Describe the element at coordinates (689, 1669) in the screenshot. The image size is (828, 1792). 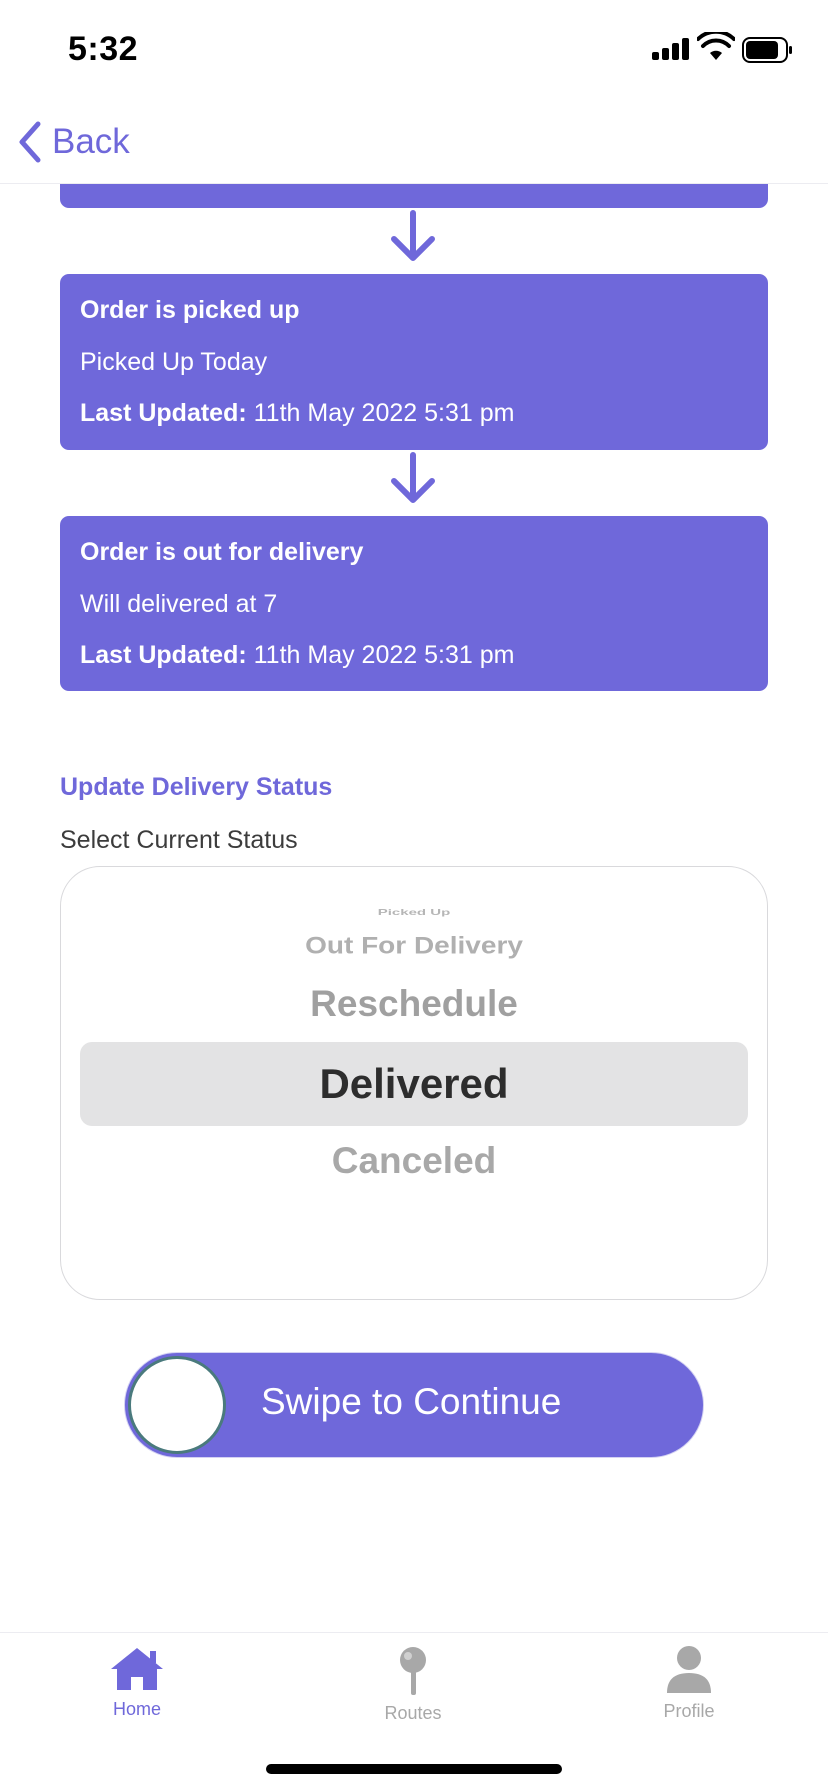
I see `user-icon` at that location.